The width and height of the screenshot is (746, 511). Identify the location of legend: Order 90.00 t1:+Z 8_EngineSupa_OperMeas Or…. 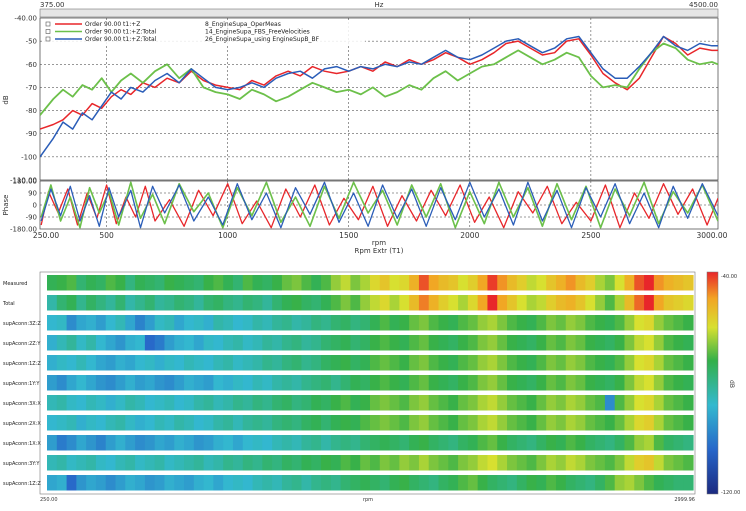
(204, 33).